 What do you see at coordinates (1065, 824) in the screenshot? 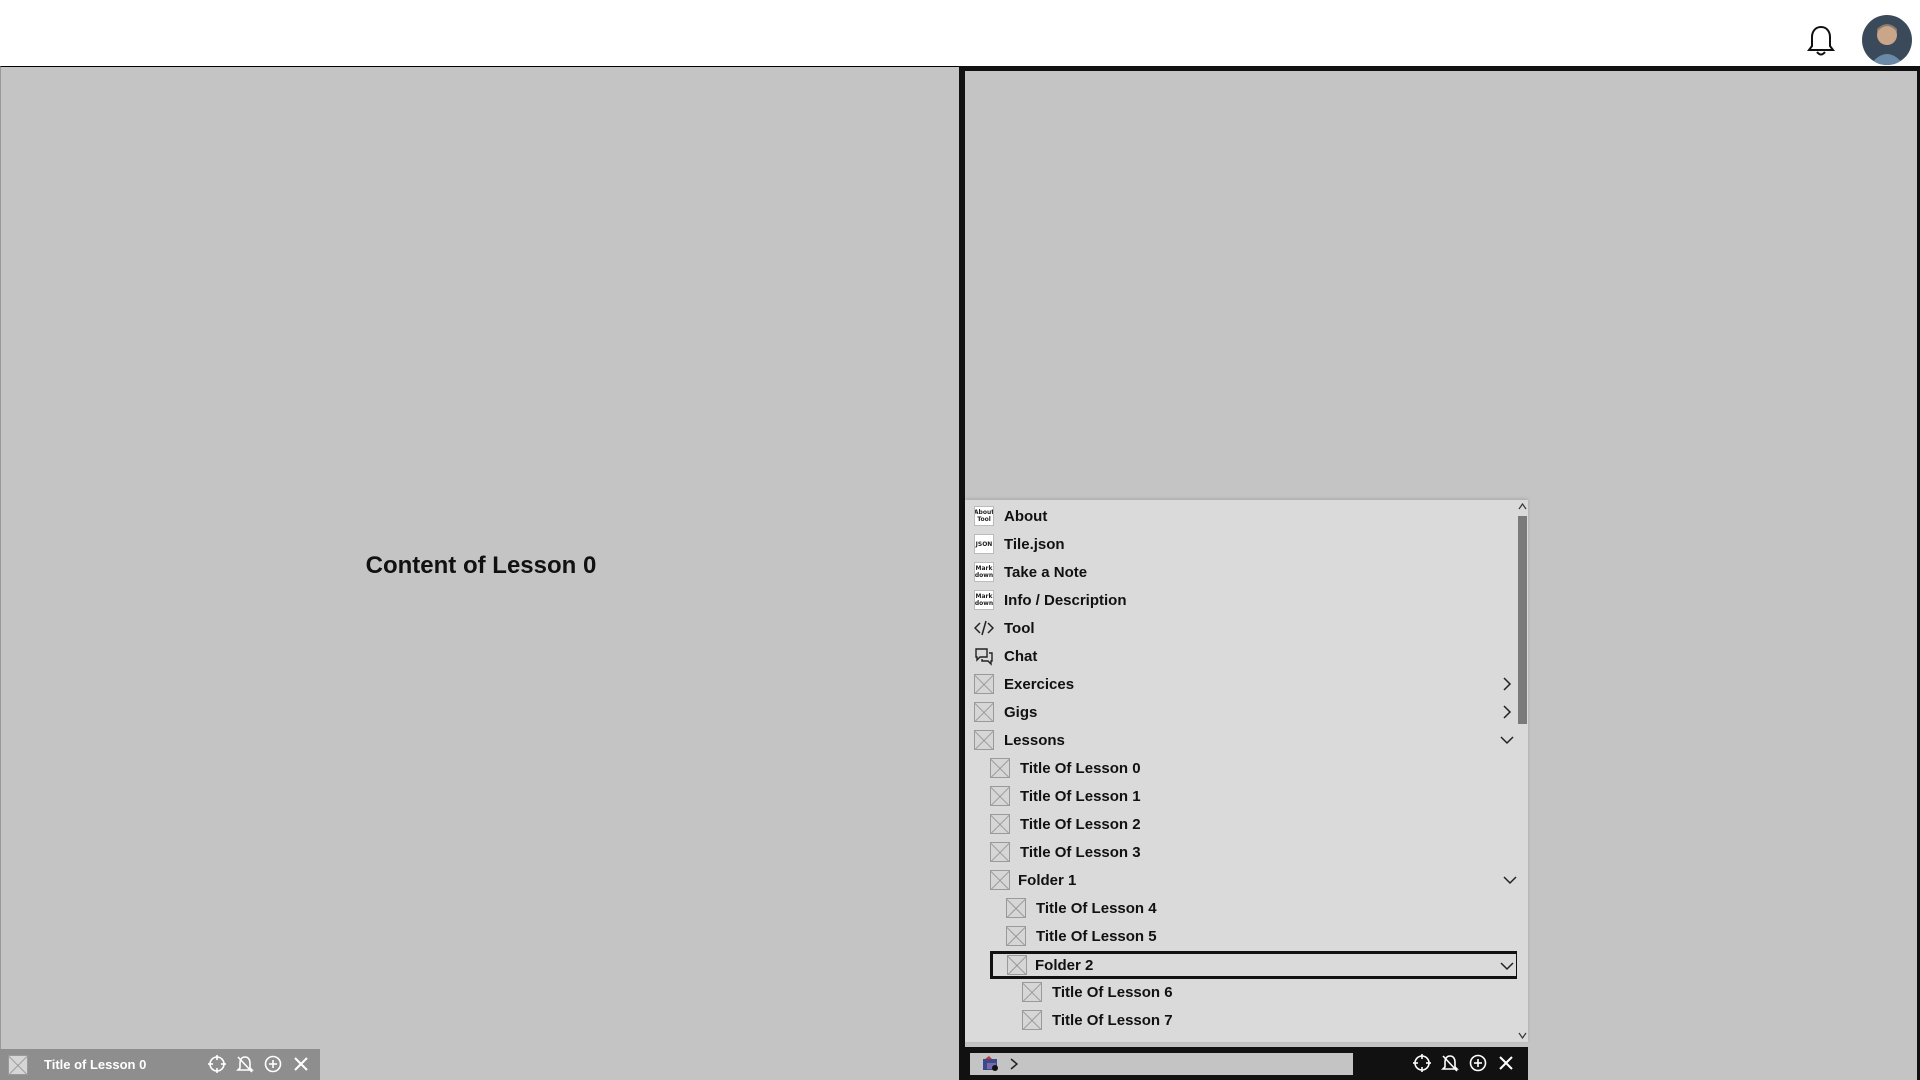
I see `menu-item-lesson-2: Title Of Lesson 2` at bounding box center [1065, 824].